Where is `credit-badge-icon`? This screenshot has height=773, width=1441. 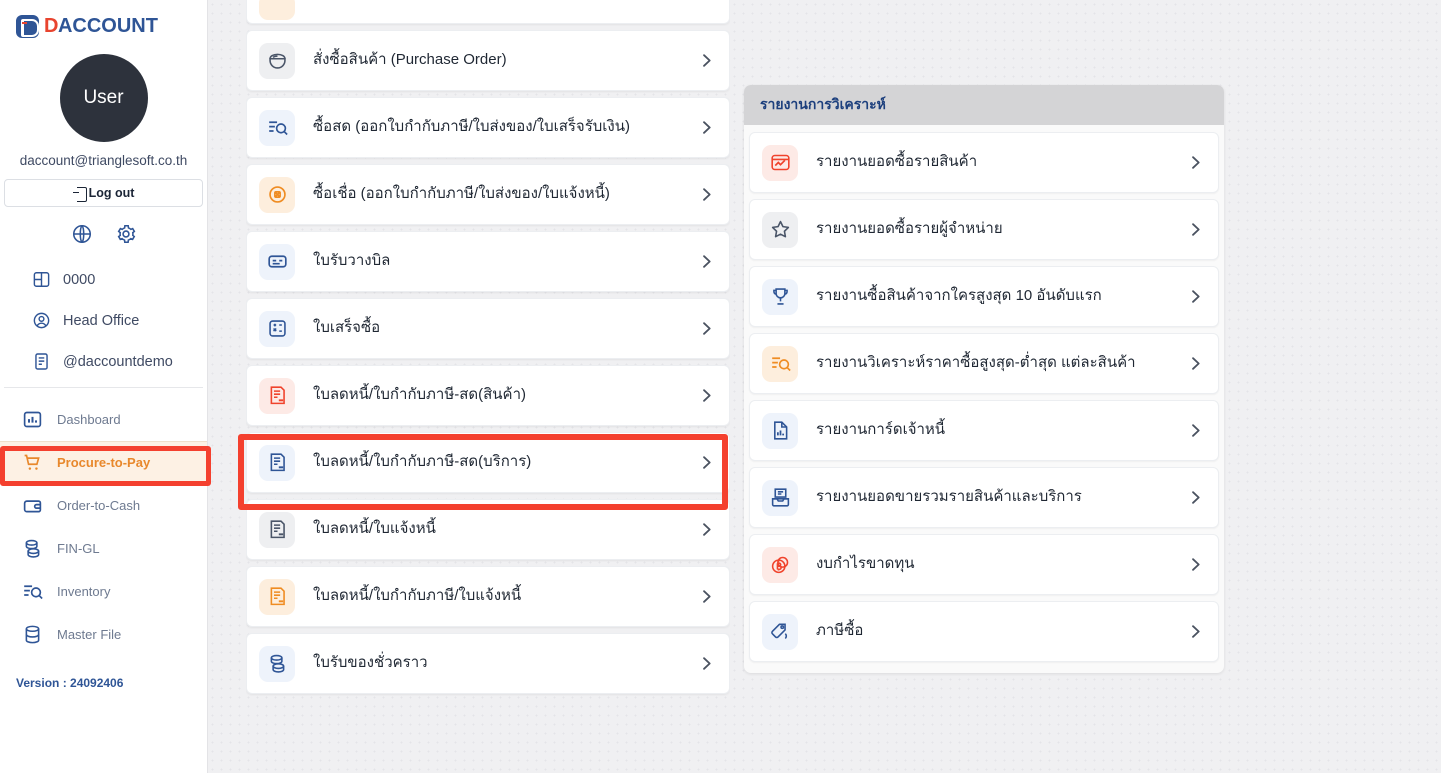
credit-badge-icon is located at coordinates (277, 194).